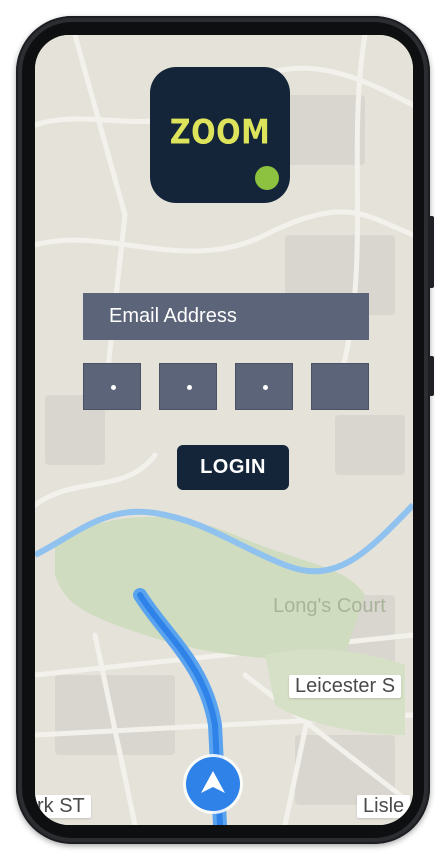 The width and height of the screenshot is (448, 861). I want to click on logo-text: ZOOM, so click(220, 132).